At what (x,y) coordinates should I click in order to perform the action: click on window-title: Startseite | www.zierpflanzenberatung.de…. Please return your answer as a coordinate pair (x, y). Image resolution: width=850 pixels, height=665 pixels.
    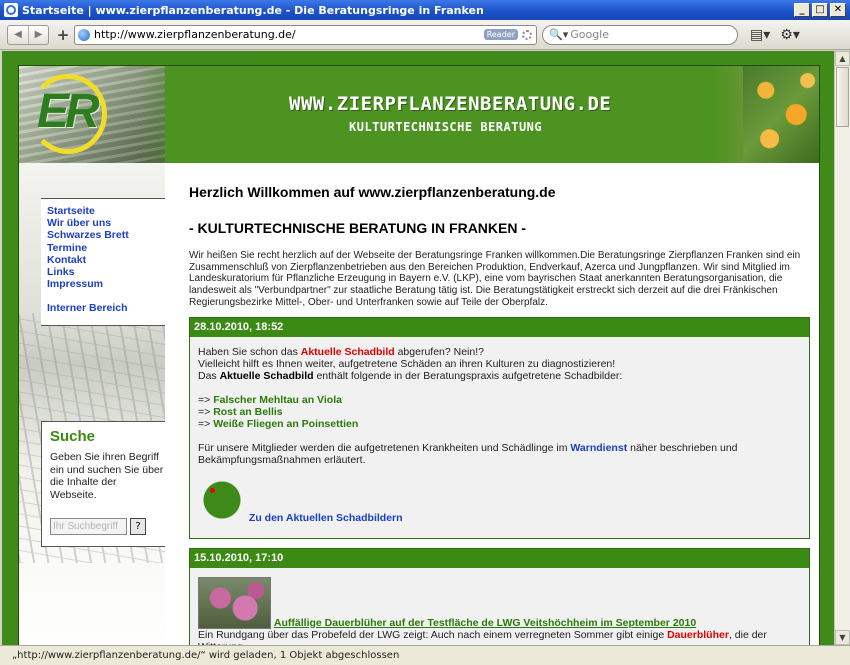
    Looking at the image, I should click on (253, 10).